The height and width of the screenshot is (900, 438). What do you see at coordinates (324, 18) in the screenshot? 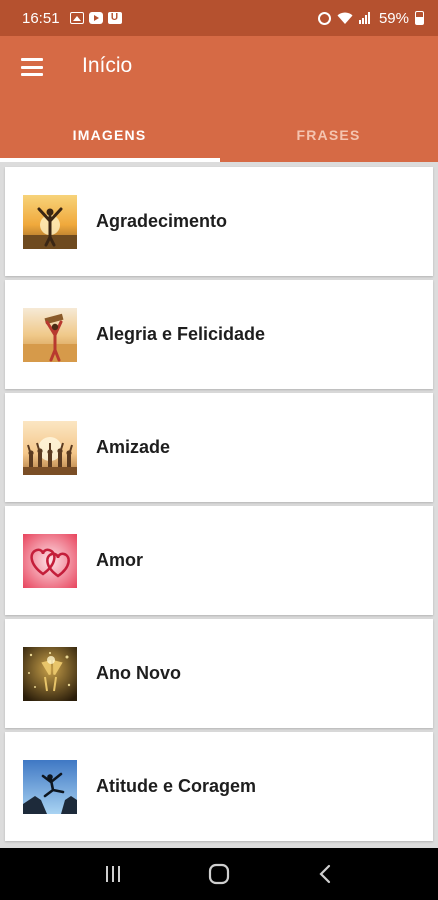
I see `alarm-icon` at bounding box center [324, 18].